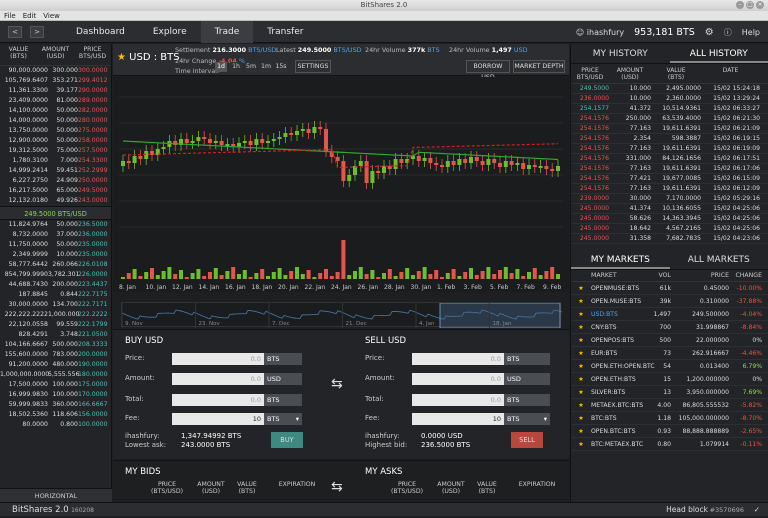 The height and width of the screenshot is (518, 768). Describe the element at coordinates (37, 32) in the screenshot. I see `forward-button: >` at that location.